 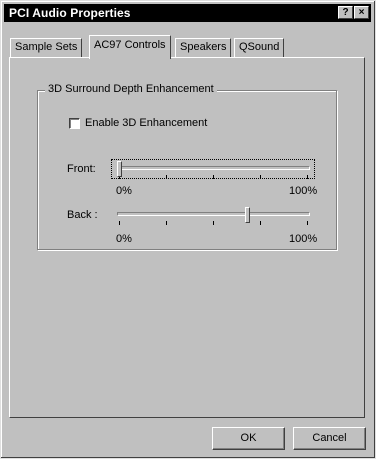 I want to click on tab-qsound: QSound, so click(x=259, y=47).